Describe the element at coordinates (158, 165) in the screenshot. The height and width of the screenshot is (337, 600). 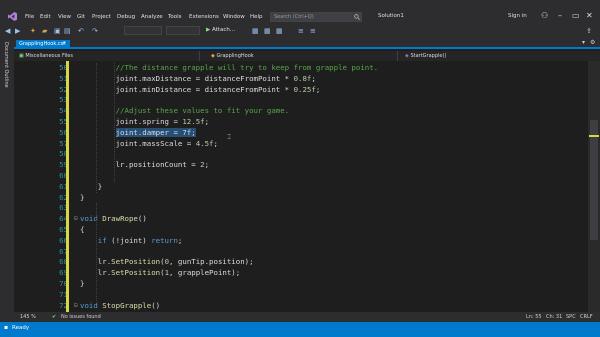
I see `code-token: lr.positionCount =` at that location.